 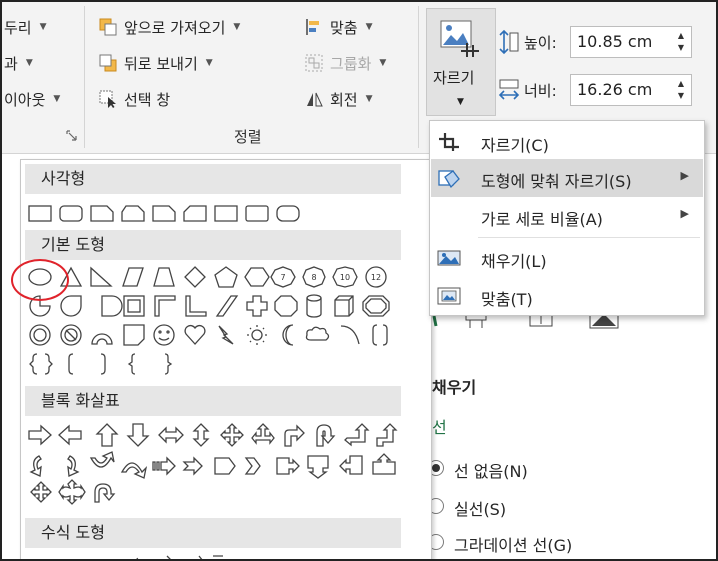 I want to click on oval-highlight-circle, so click(x=40, y=280).